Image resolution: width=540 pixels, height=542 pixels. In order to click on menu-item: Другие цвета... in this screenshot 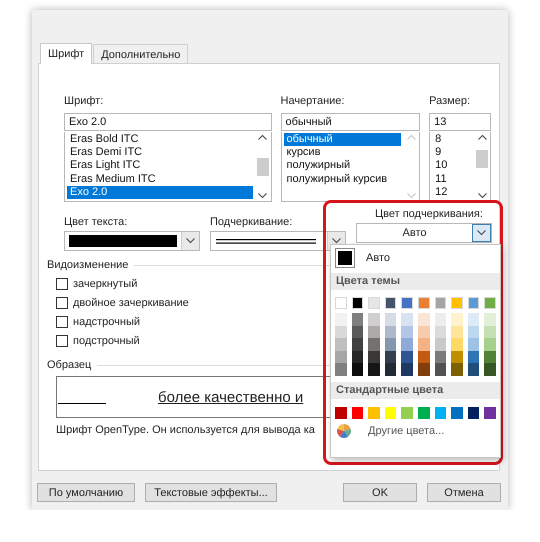, I will do `click(415, 430)`.